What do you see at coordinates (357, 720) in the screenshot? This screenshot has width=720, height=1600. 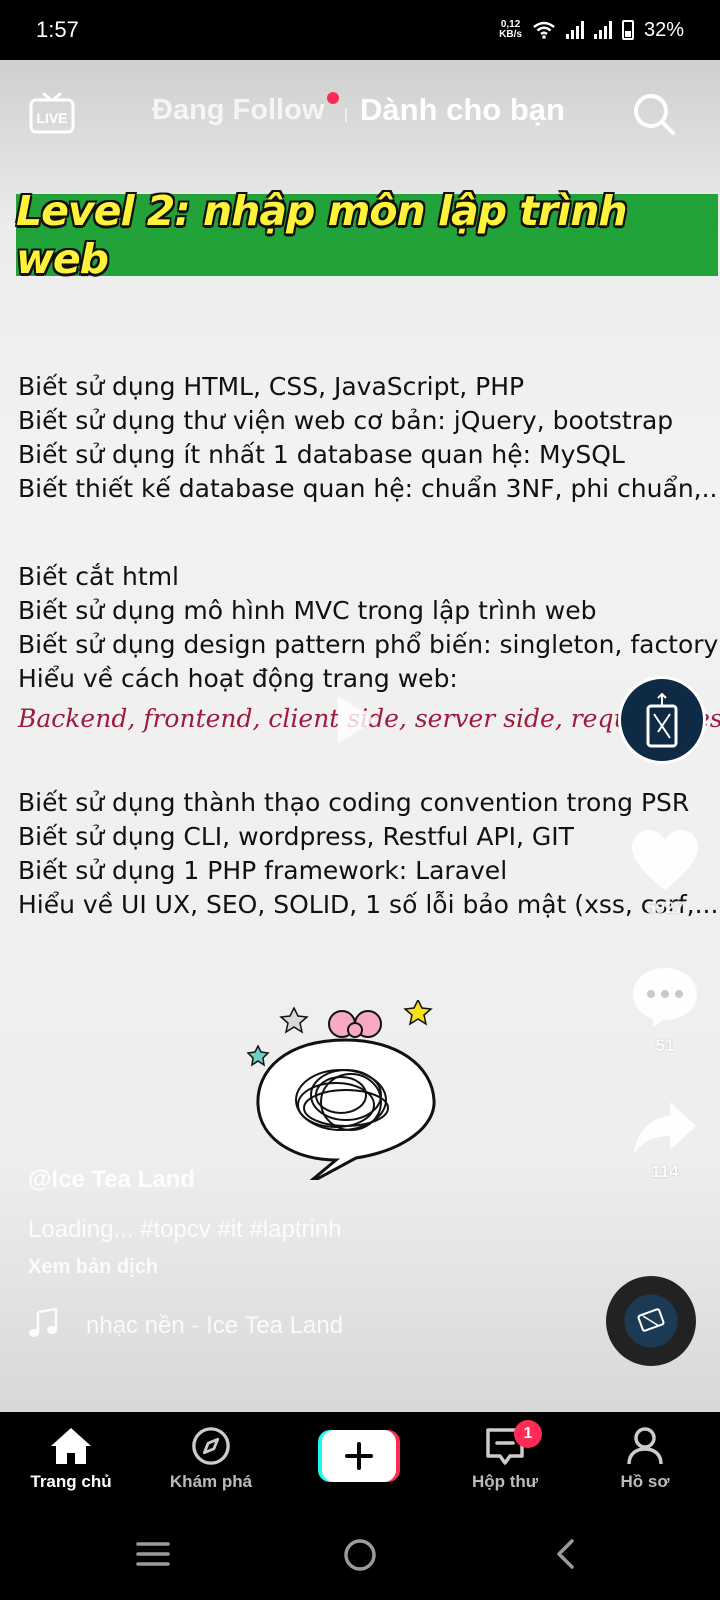 I see `play-icon` at bounding box center [357, 720].